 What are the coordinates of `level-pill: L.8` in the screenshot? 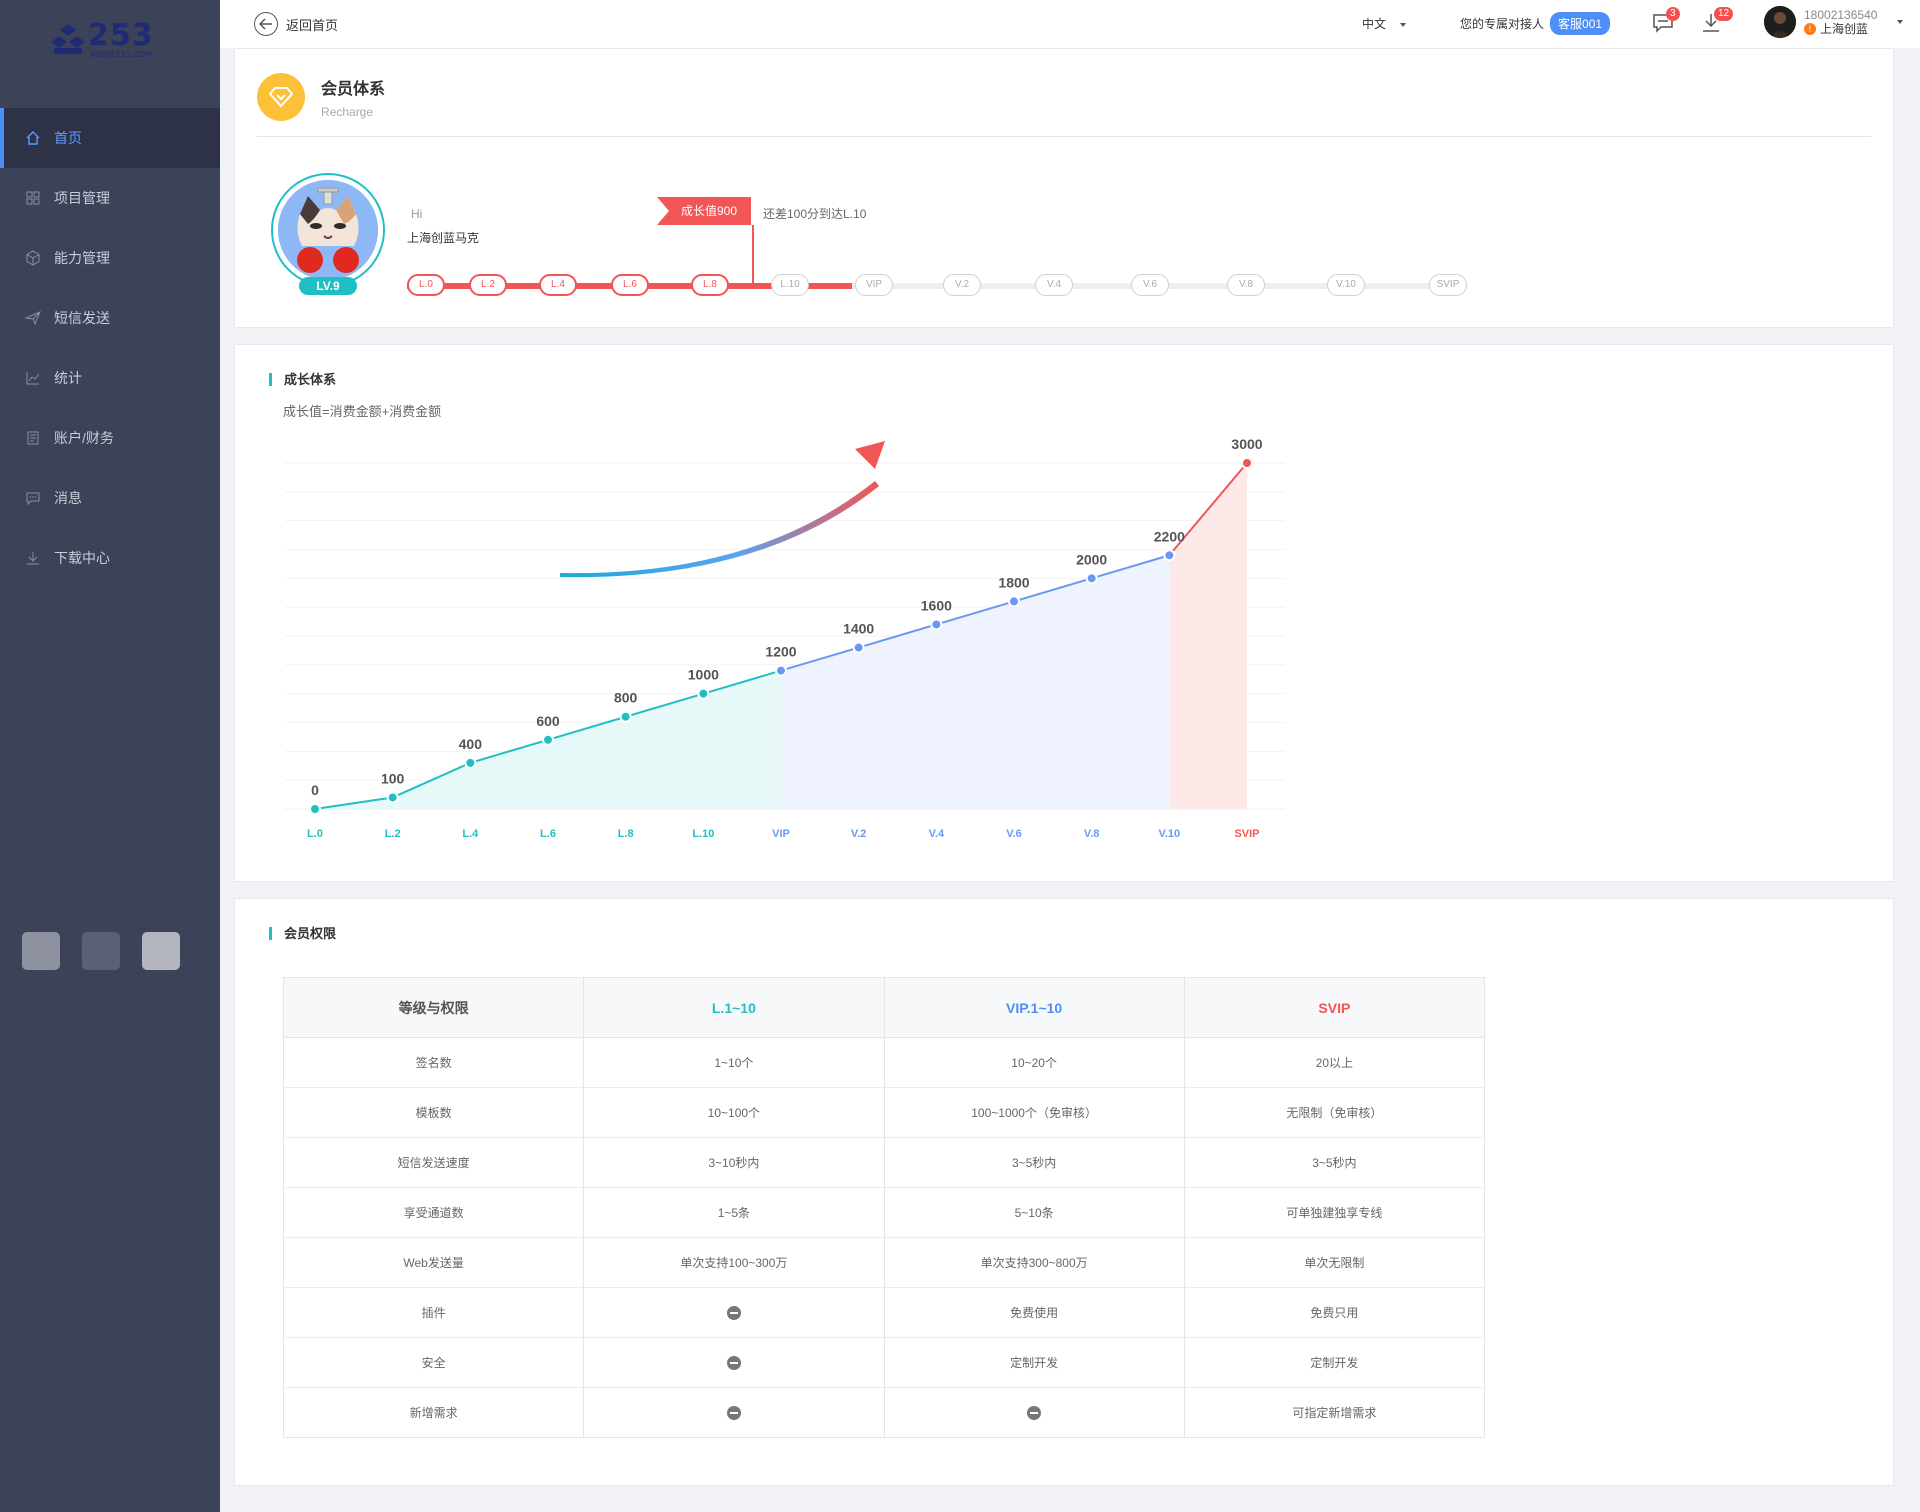 It's located at (710, 285).